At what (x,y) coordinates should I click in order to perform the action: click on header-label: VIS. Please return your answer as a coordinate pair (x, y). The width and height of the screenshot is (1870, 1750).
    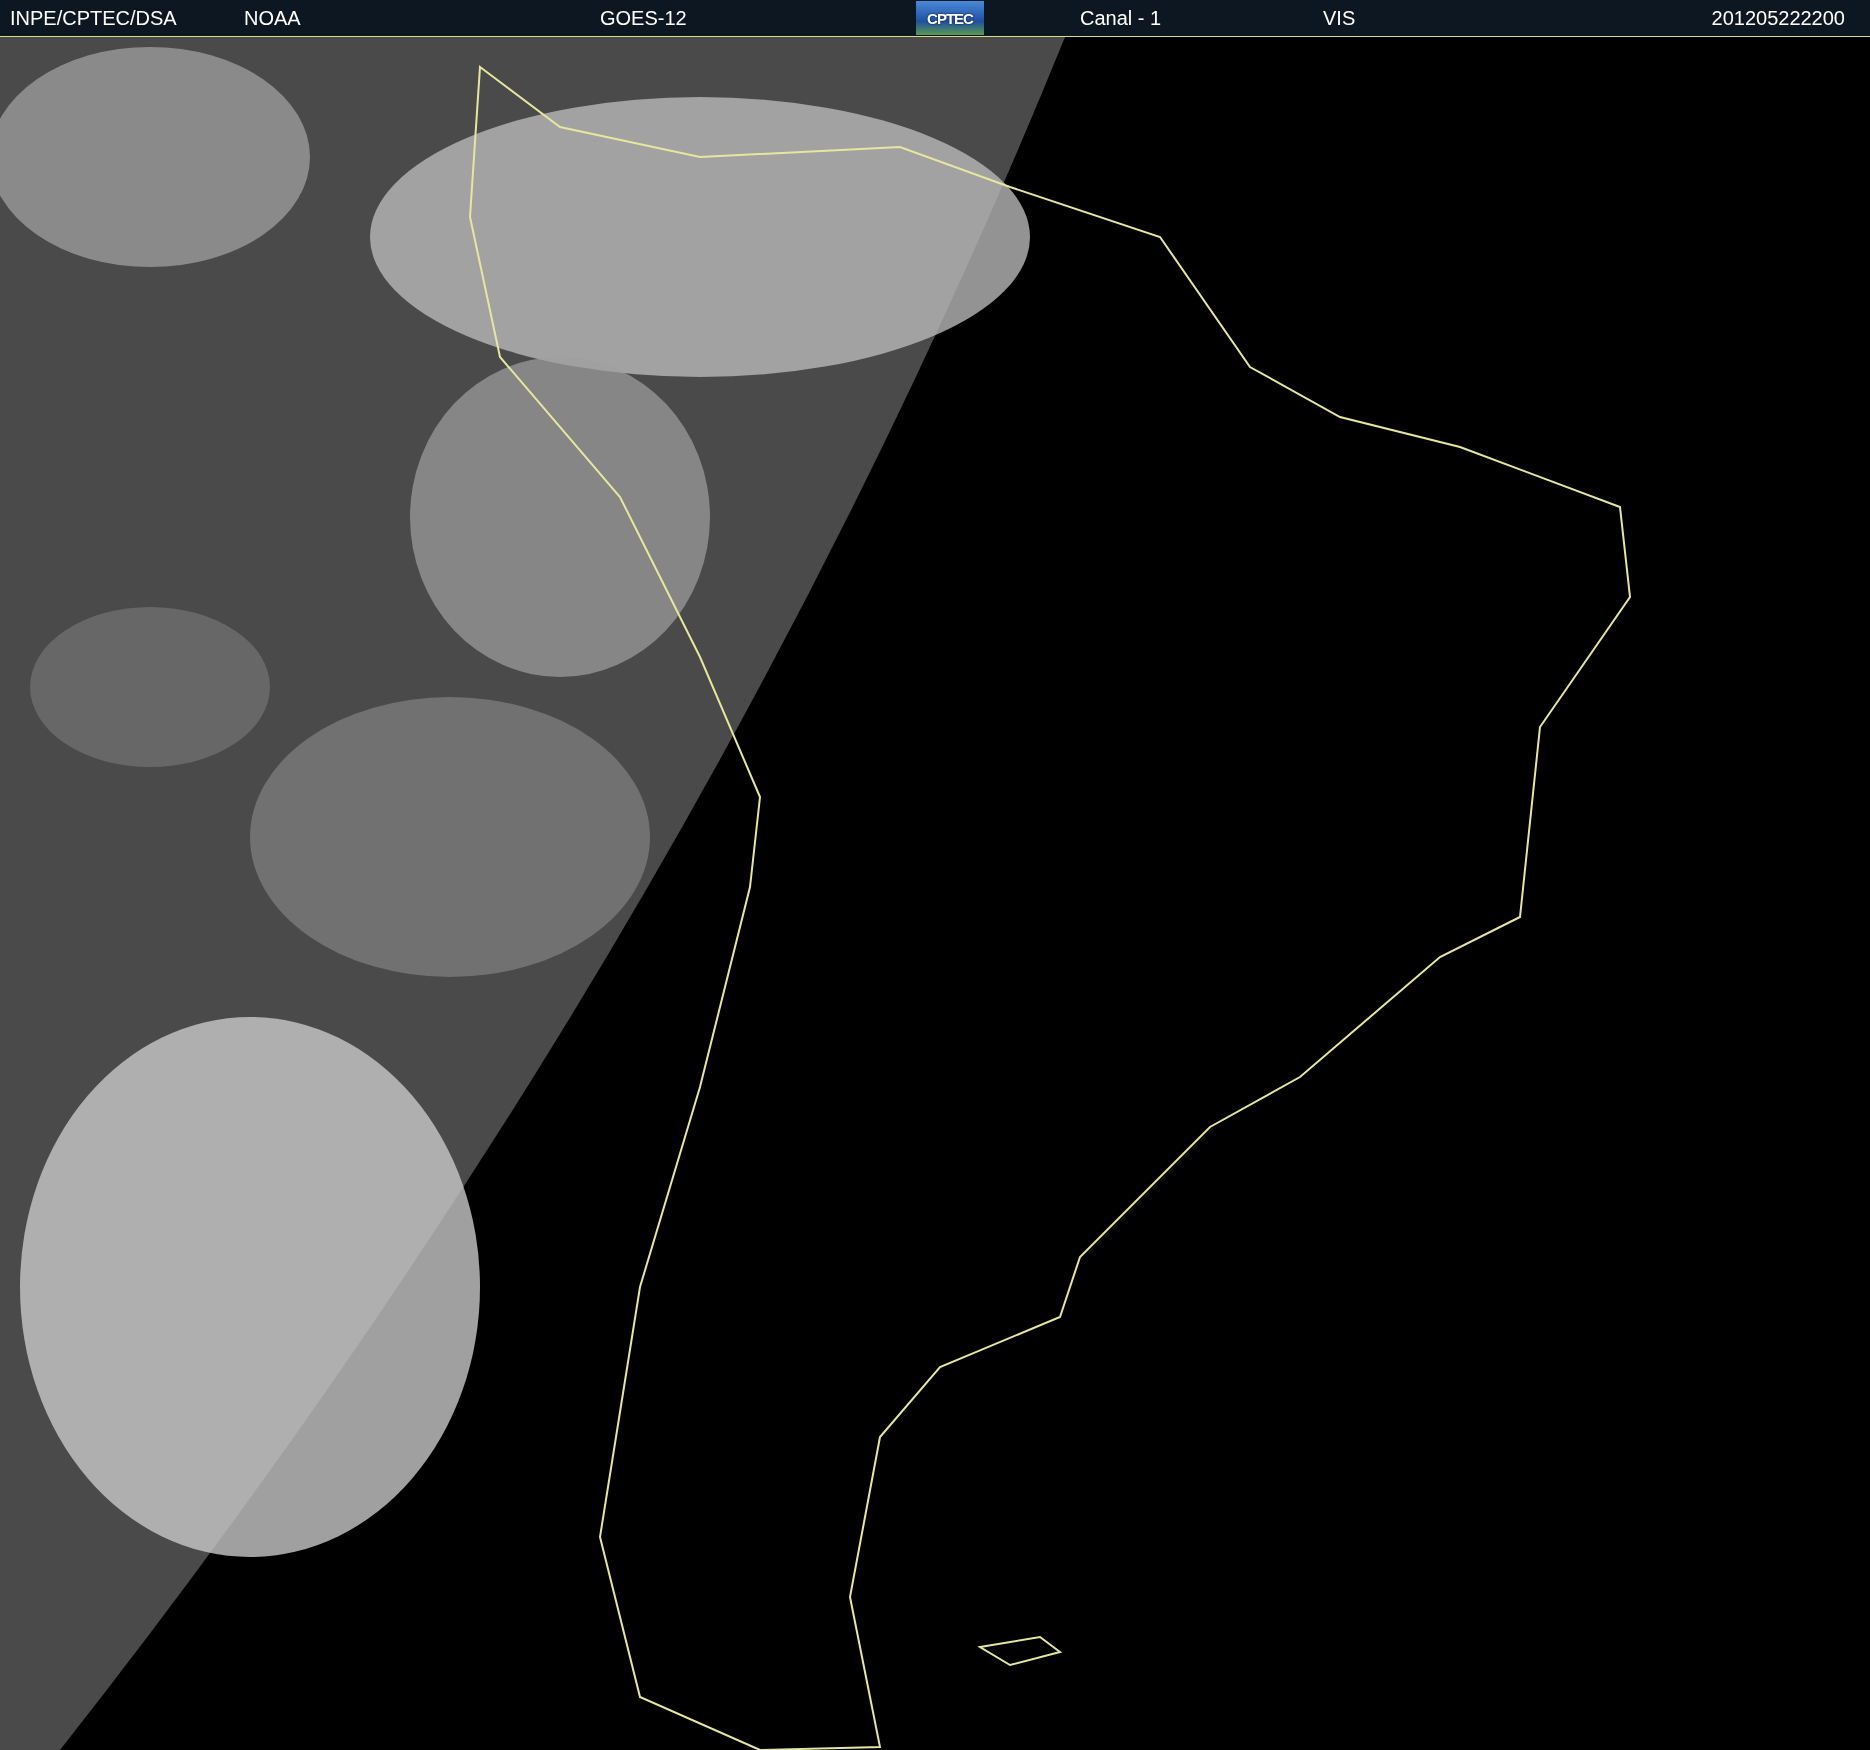
    Looking at the image, I should click on (1339, 18).